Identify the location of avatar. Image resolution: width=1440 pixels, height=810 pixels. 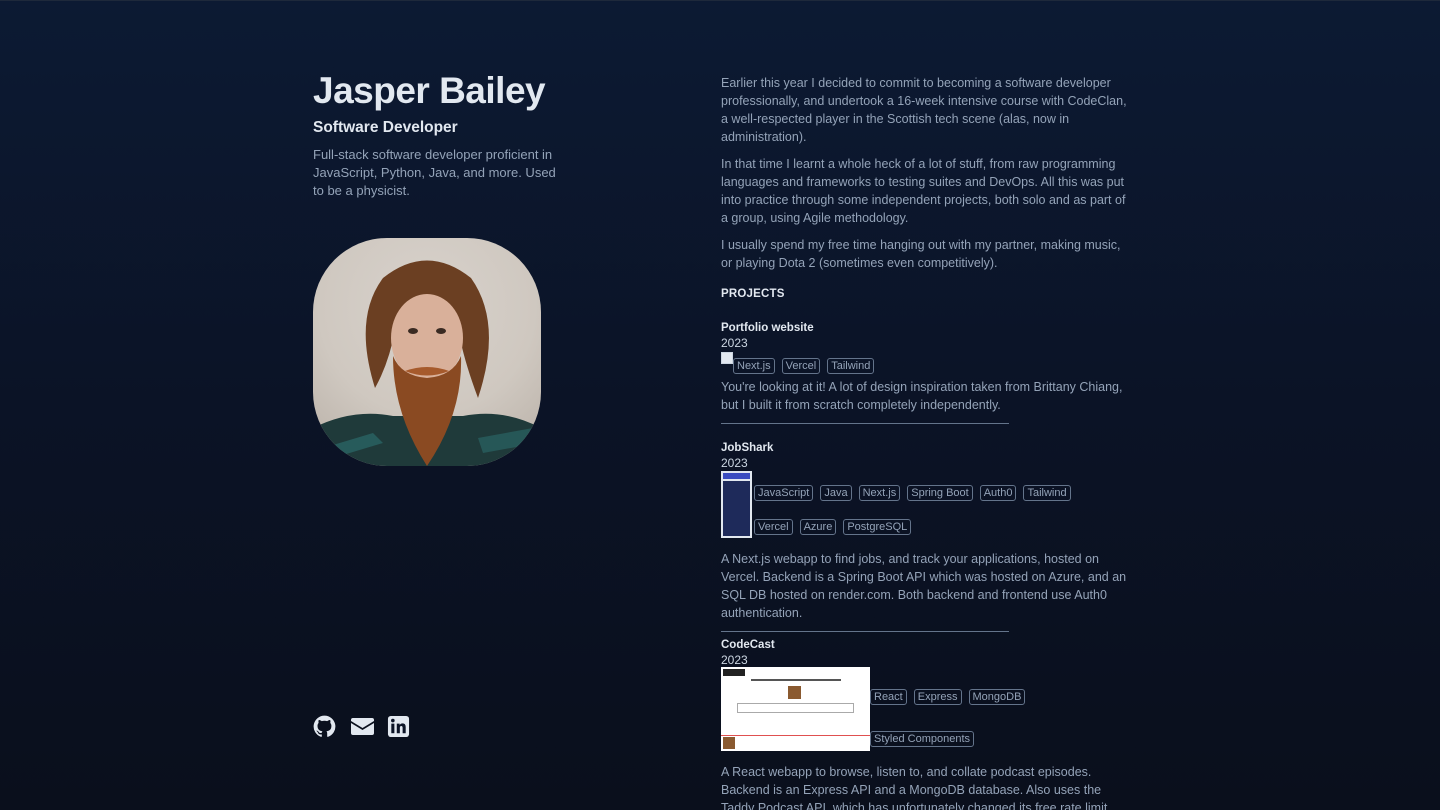
(427, 352).